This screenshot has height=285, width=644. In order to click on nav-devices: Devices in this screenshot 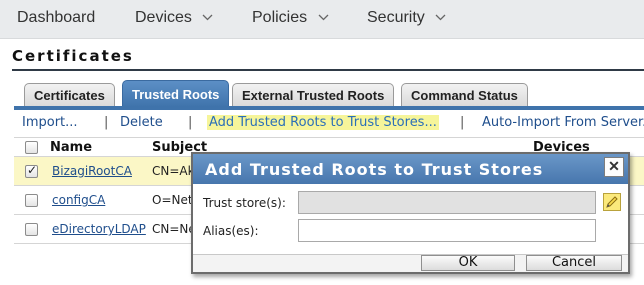, I will do `click(174, 18)`.